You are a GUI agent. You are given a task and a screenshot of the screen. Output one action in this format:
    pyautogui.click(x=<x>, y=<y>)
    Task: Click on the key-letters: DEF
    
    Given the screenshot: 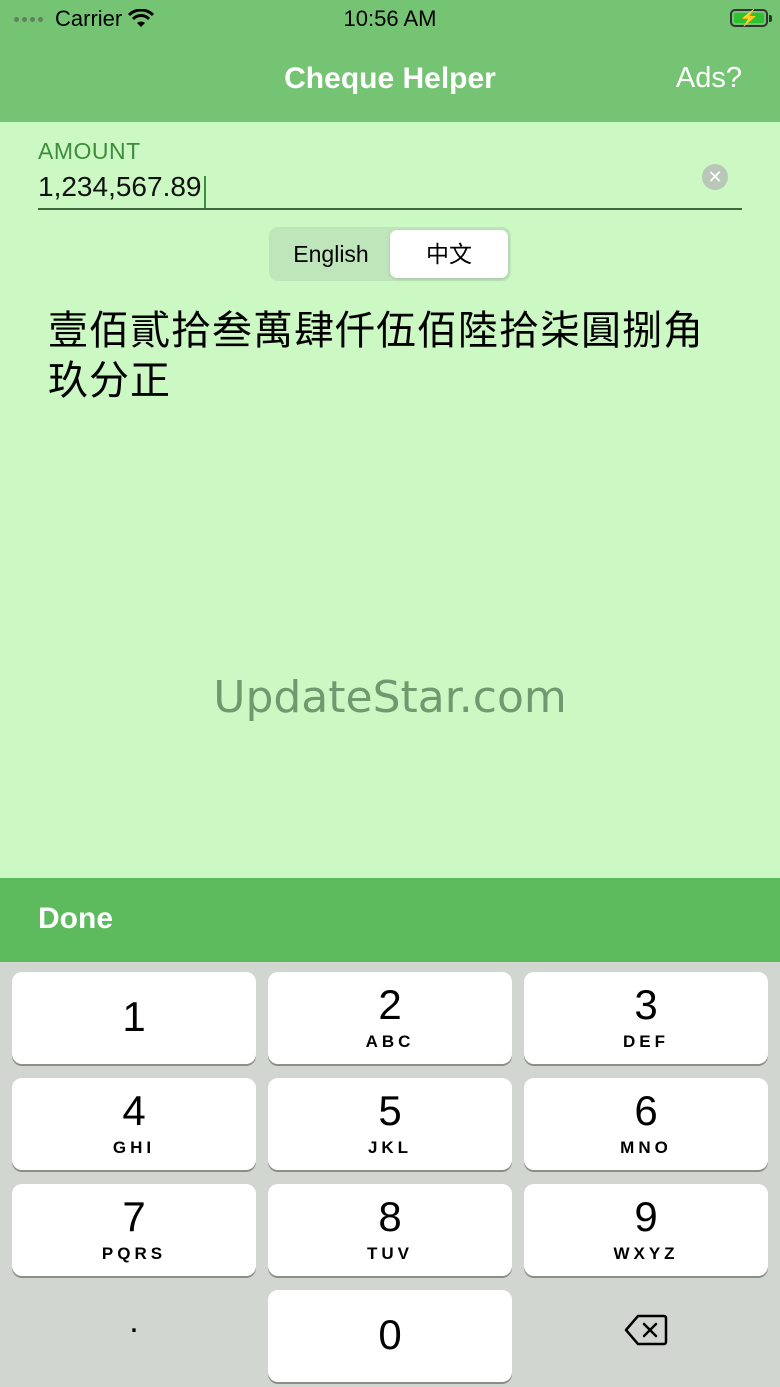 What is the action you would take?
    pyautogui.click(x=646, y=1041)
    